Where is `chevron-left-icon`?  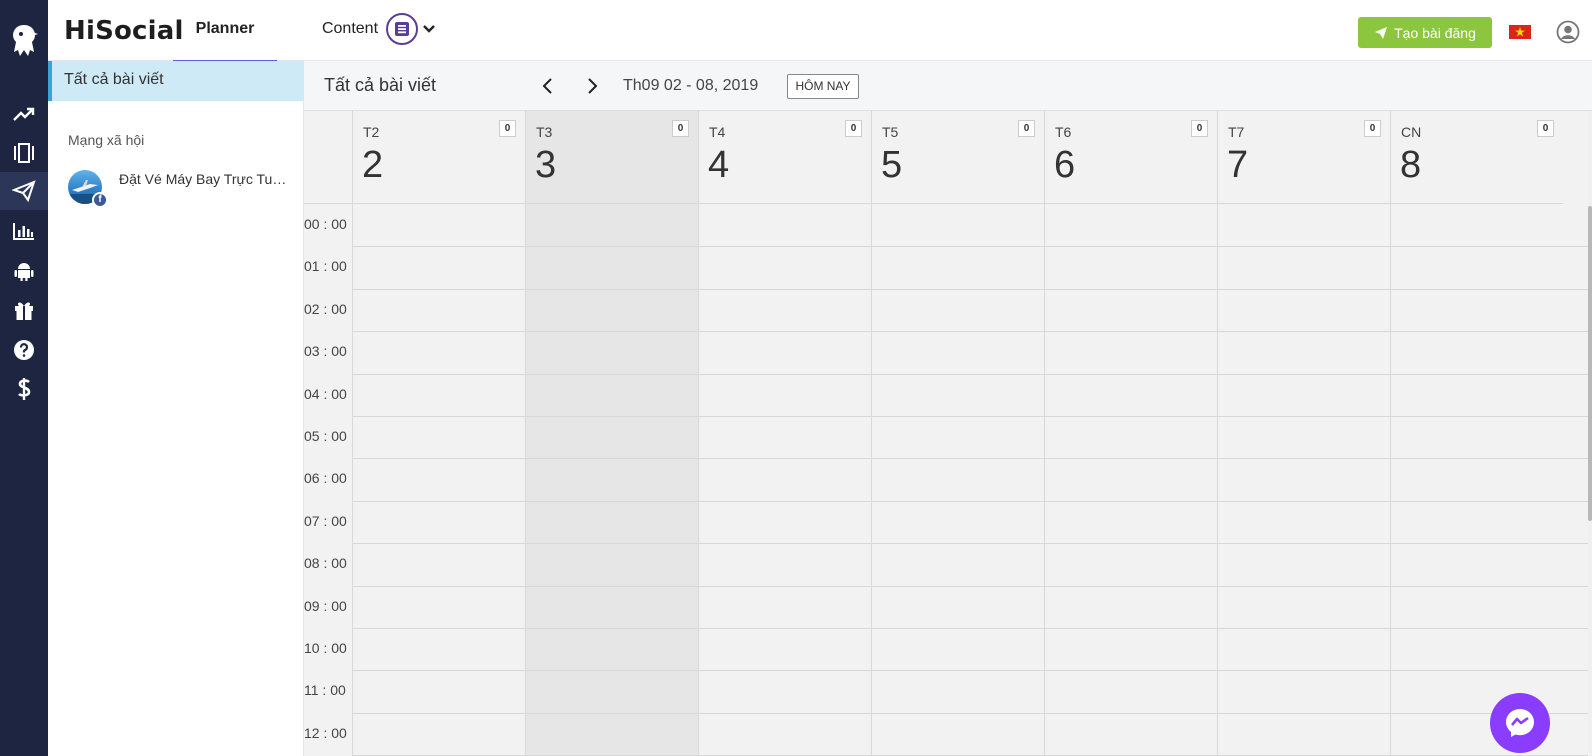 chevron-left-icon is located at coordinates (547, 86).